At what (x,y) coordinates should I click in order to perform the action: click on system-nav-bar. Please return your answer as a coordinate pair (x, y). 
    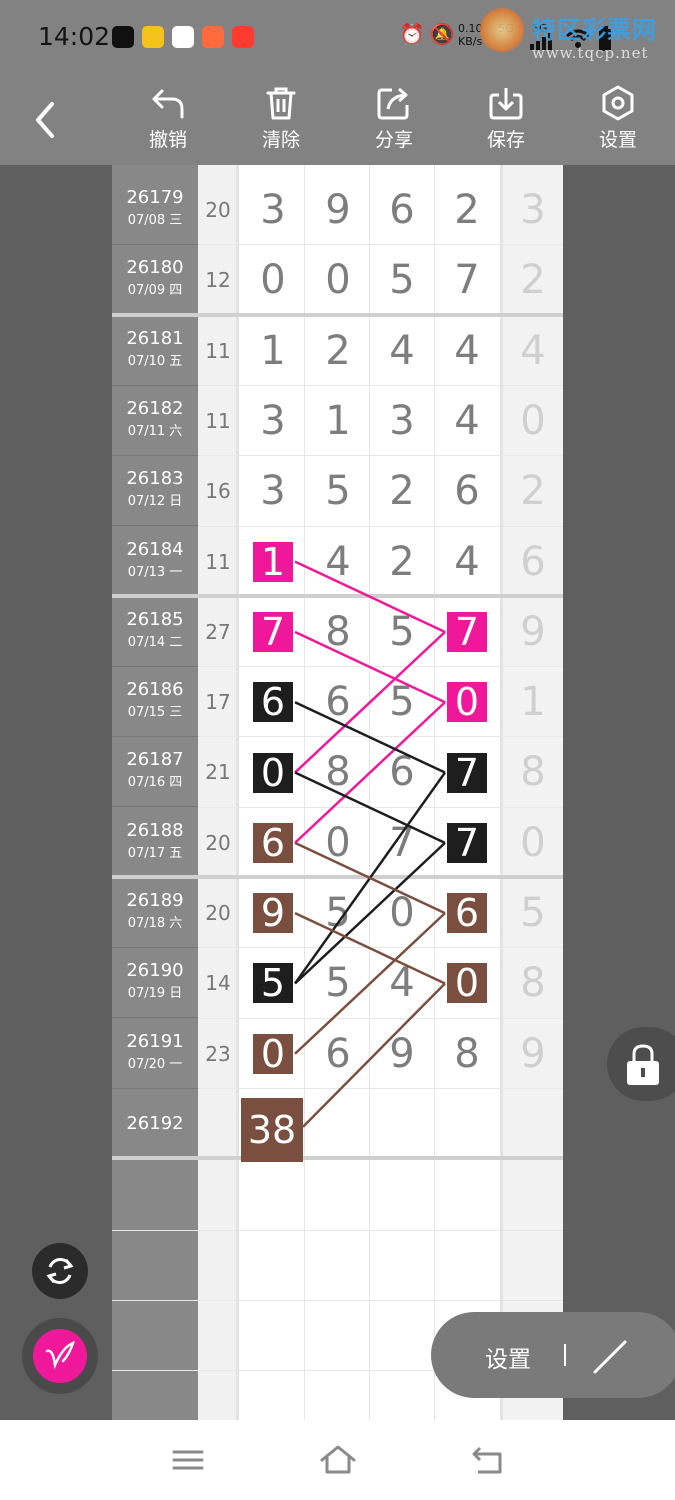
    Looking at the image, I should click on (337, 1460).